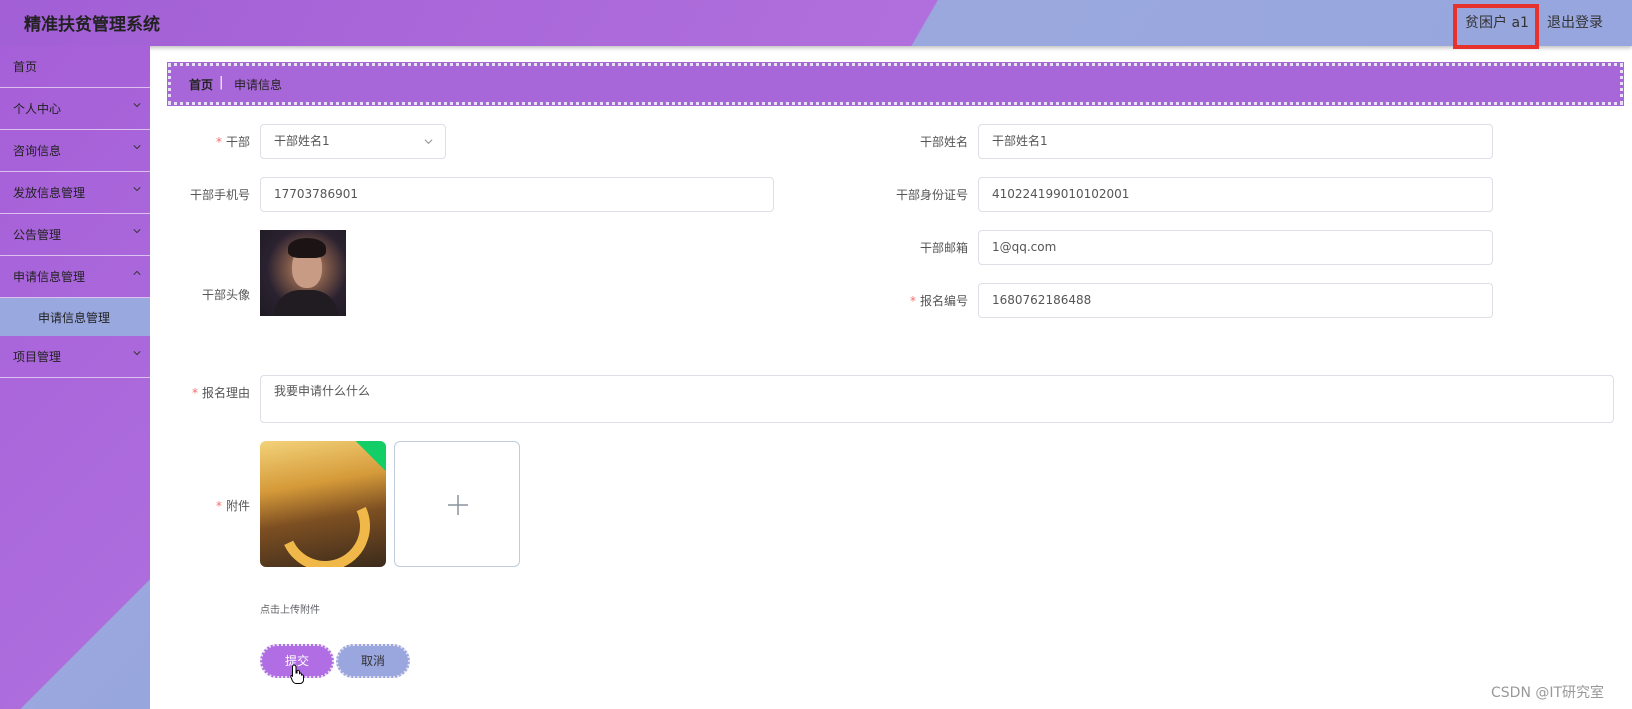  I want to click on sidebar-item-consult-info: 咨询信息, so click(75, 151).